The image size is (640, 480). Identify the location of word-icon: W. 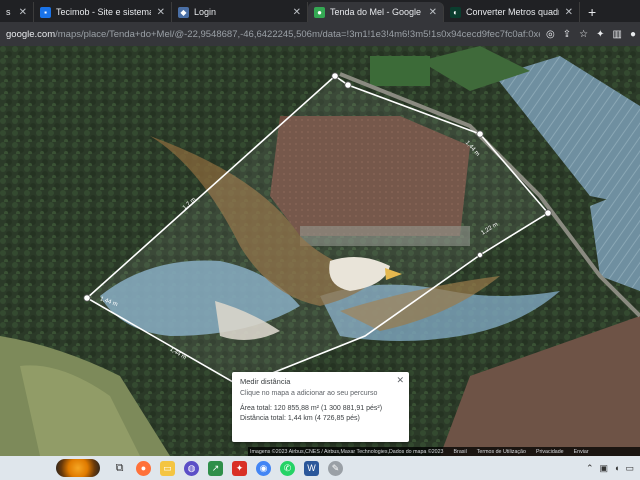
(311, 468).